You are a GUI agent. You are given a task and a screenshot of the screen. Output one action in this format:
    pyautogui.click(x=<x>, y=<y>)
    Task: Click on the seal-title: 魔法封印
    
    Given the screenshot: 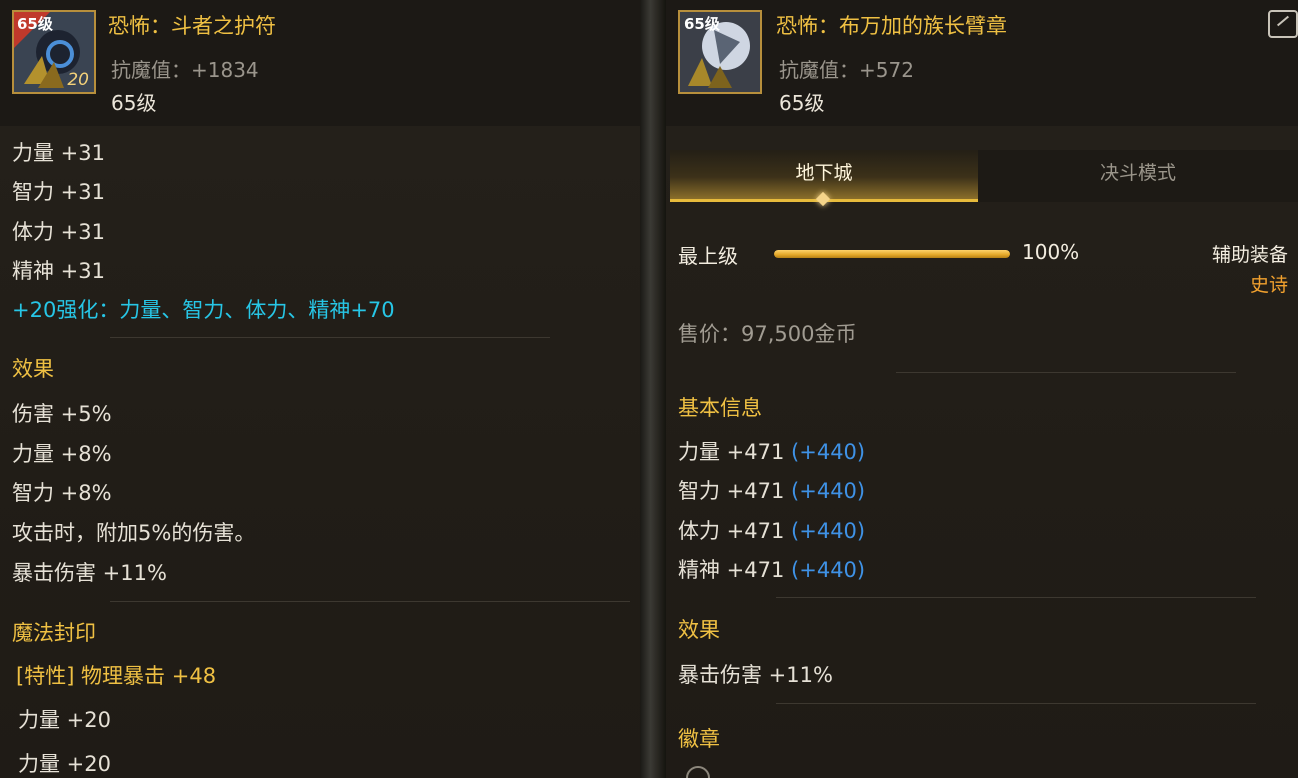 What is the action you would take?
    pyautogui.click(x=54, y=633)
    